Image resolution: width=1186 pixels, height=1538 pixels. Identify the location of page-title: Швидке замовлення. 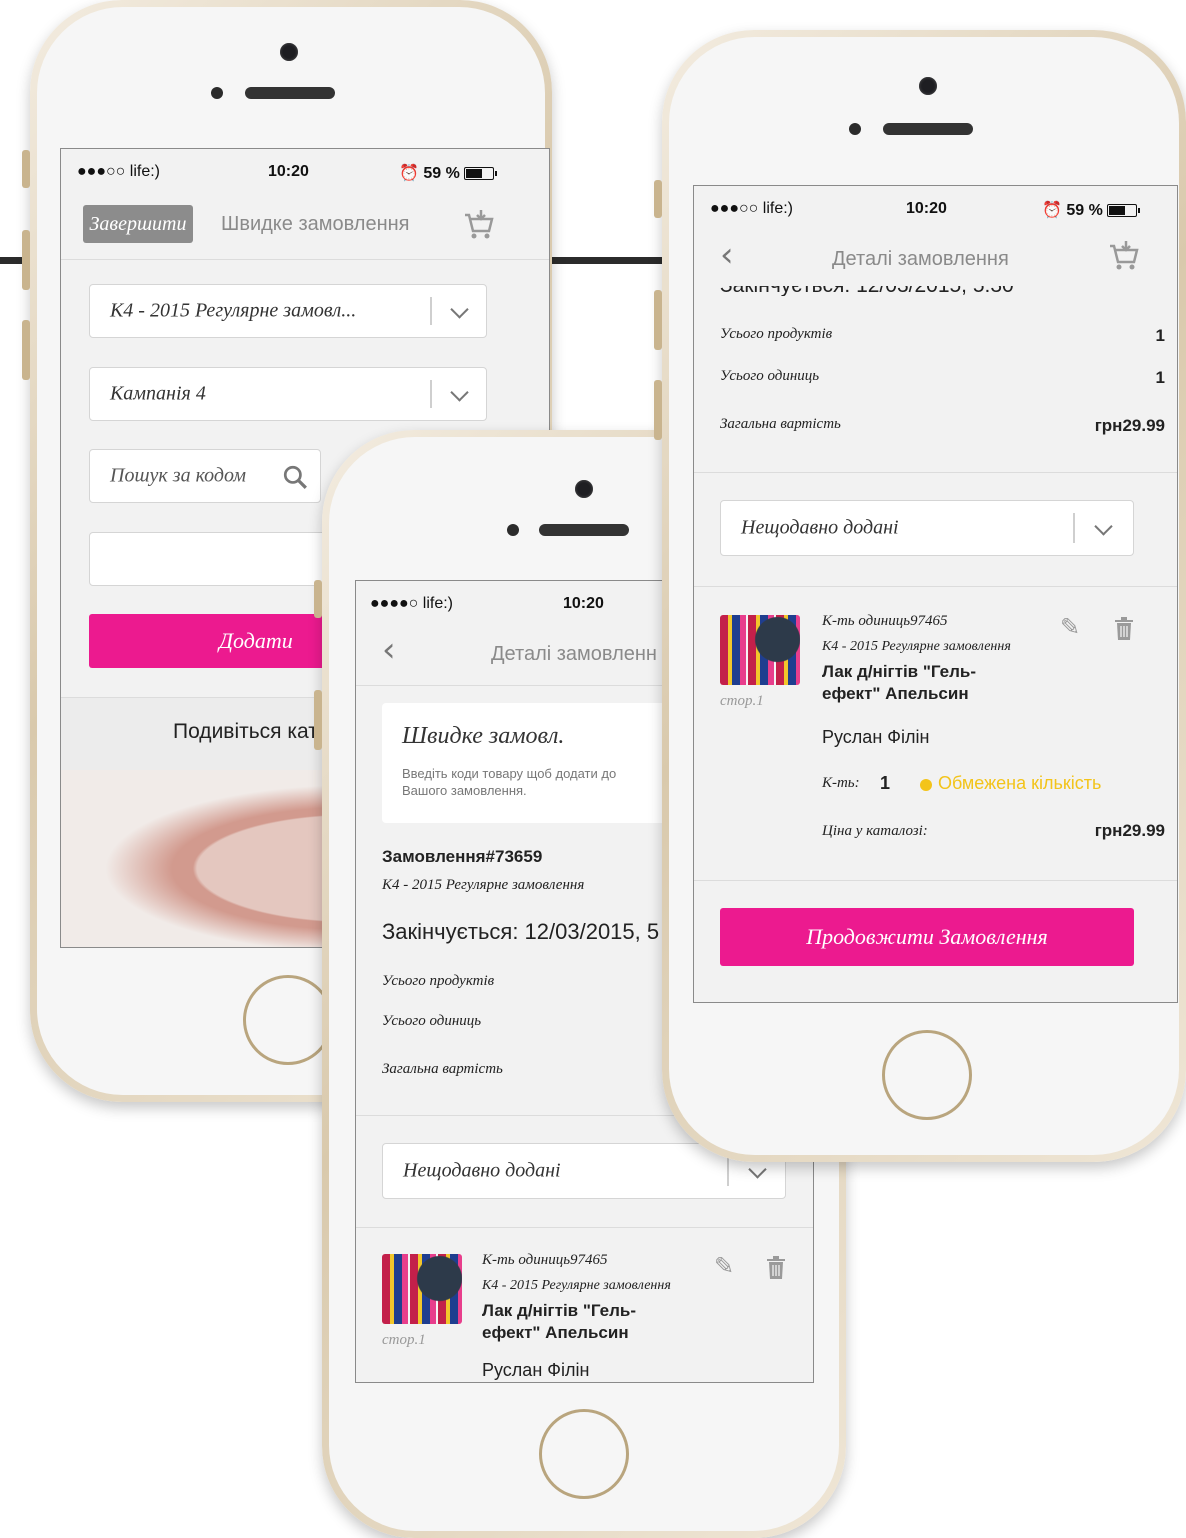
(315, 224).